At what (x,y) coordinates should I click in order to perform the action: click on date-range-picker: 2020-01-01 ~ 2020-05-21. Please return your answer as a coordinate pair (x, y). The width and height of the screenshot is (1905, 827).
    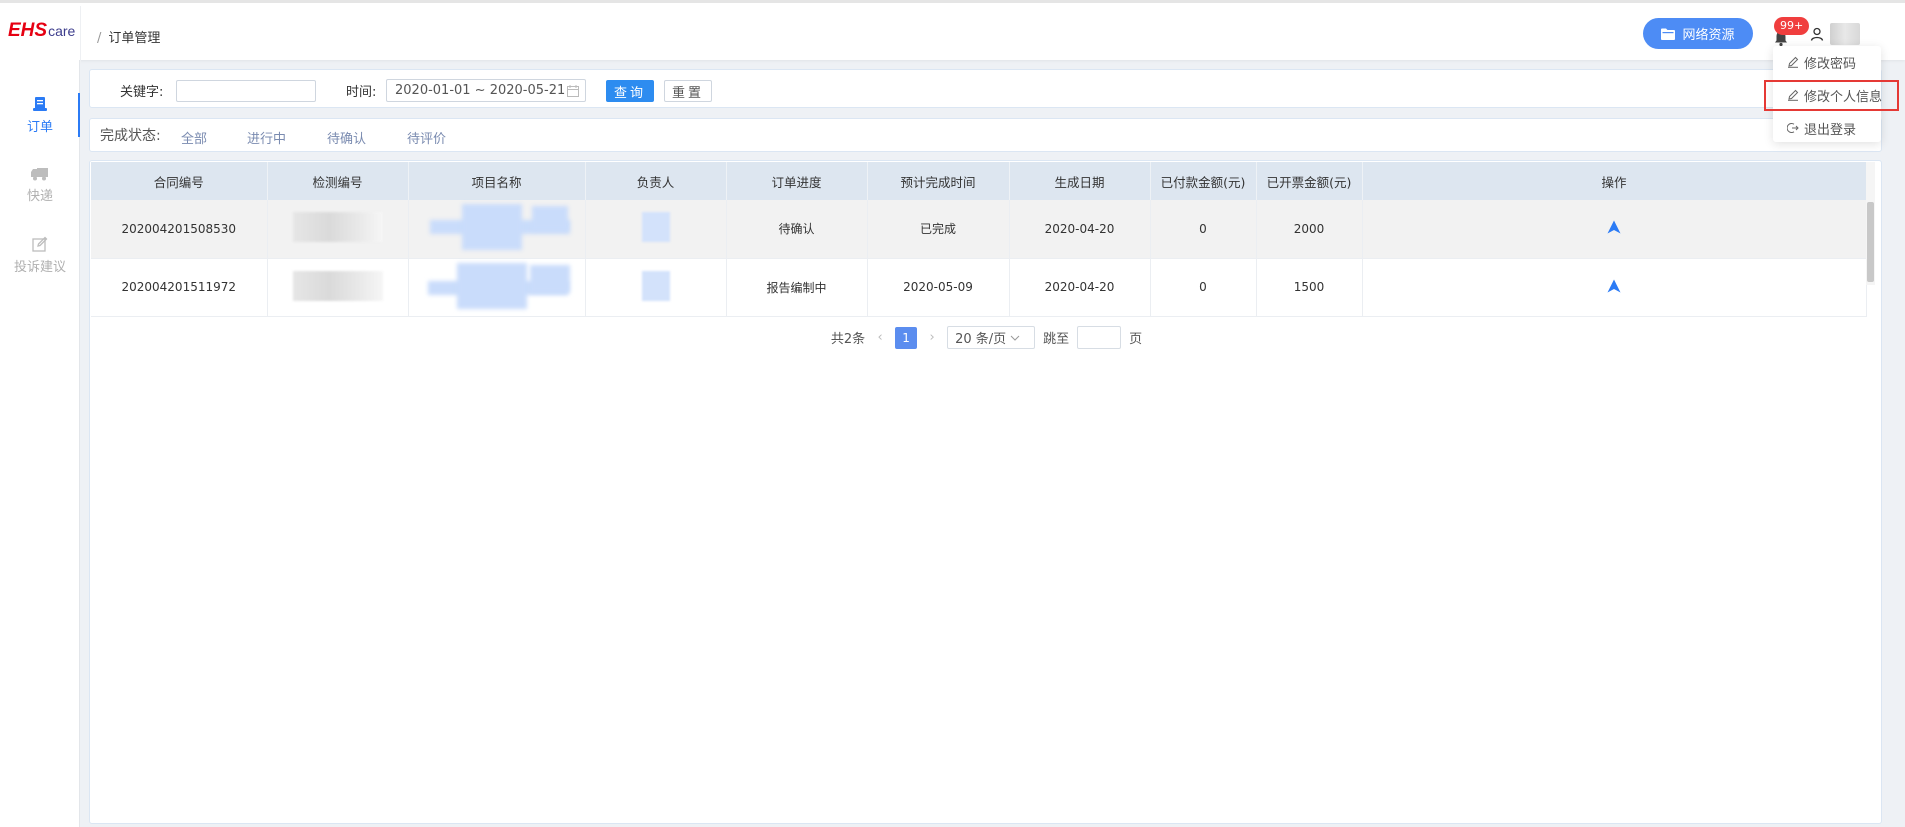
    Looking at the image, I should click on (486, 90).